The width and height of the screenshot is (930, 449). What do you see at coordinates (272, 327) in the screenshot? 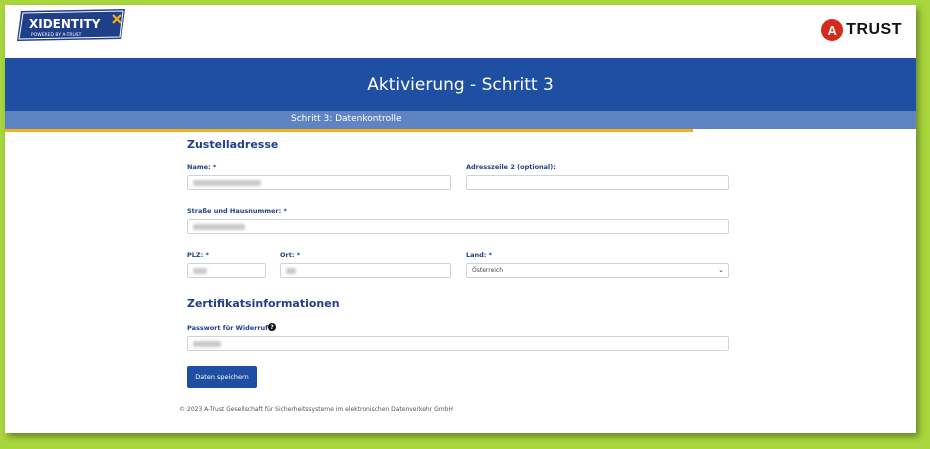
I see `help-icon: ?` at bounding box center [272, 327].